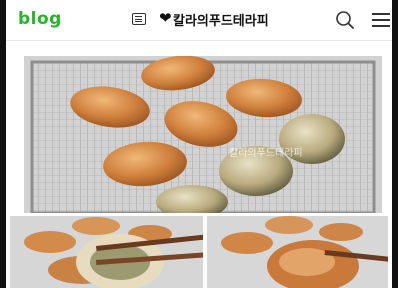  Describe the element at coordinates (40, 19) in the screenshot. I see `blog-logo: blog` at that location.